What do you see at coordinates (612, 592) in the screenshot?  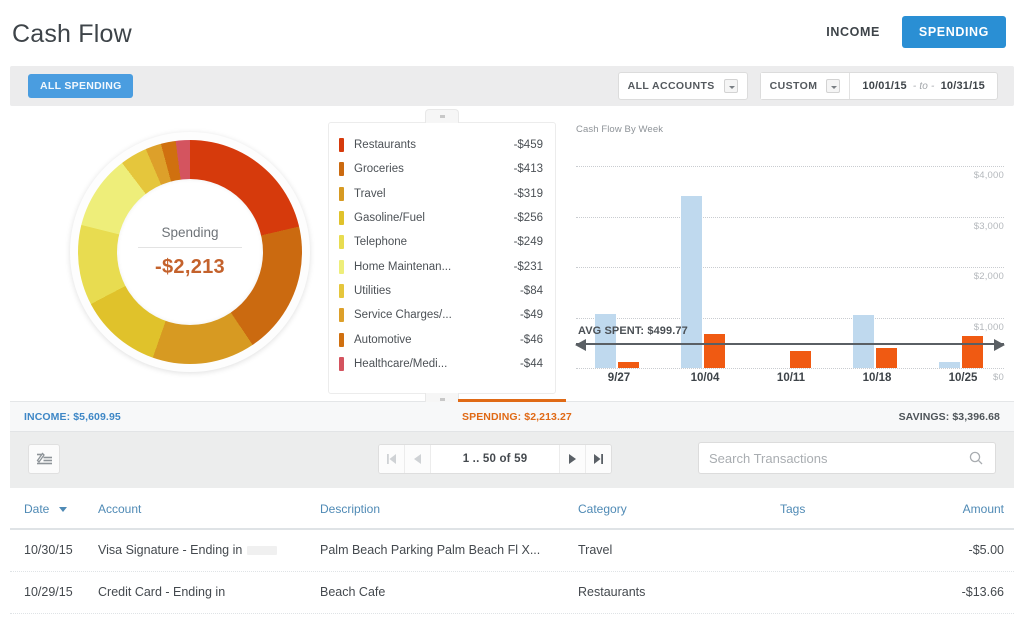 I see `cell-category: Restaurants` at bounding box center [612, 592].